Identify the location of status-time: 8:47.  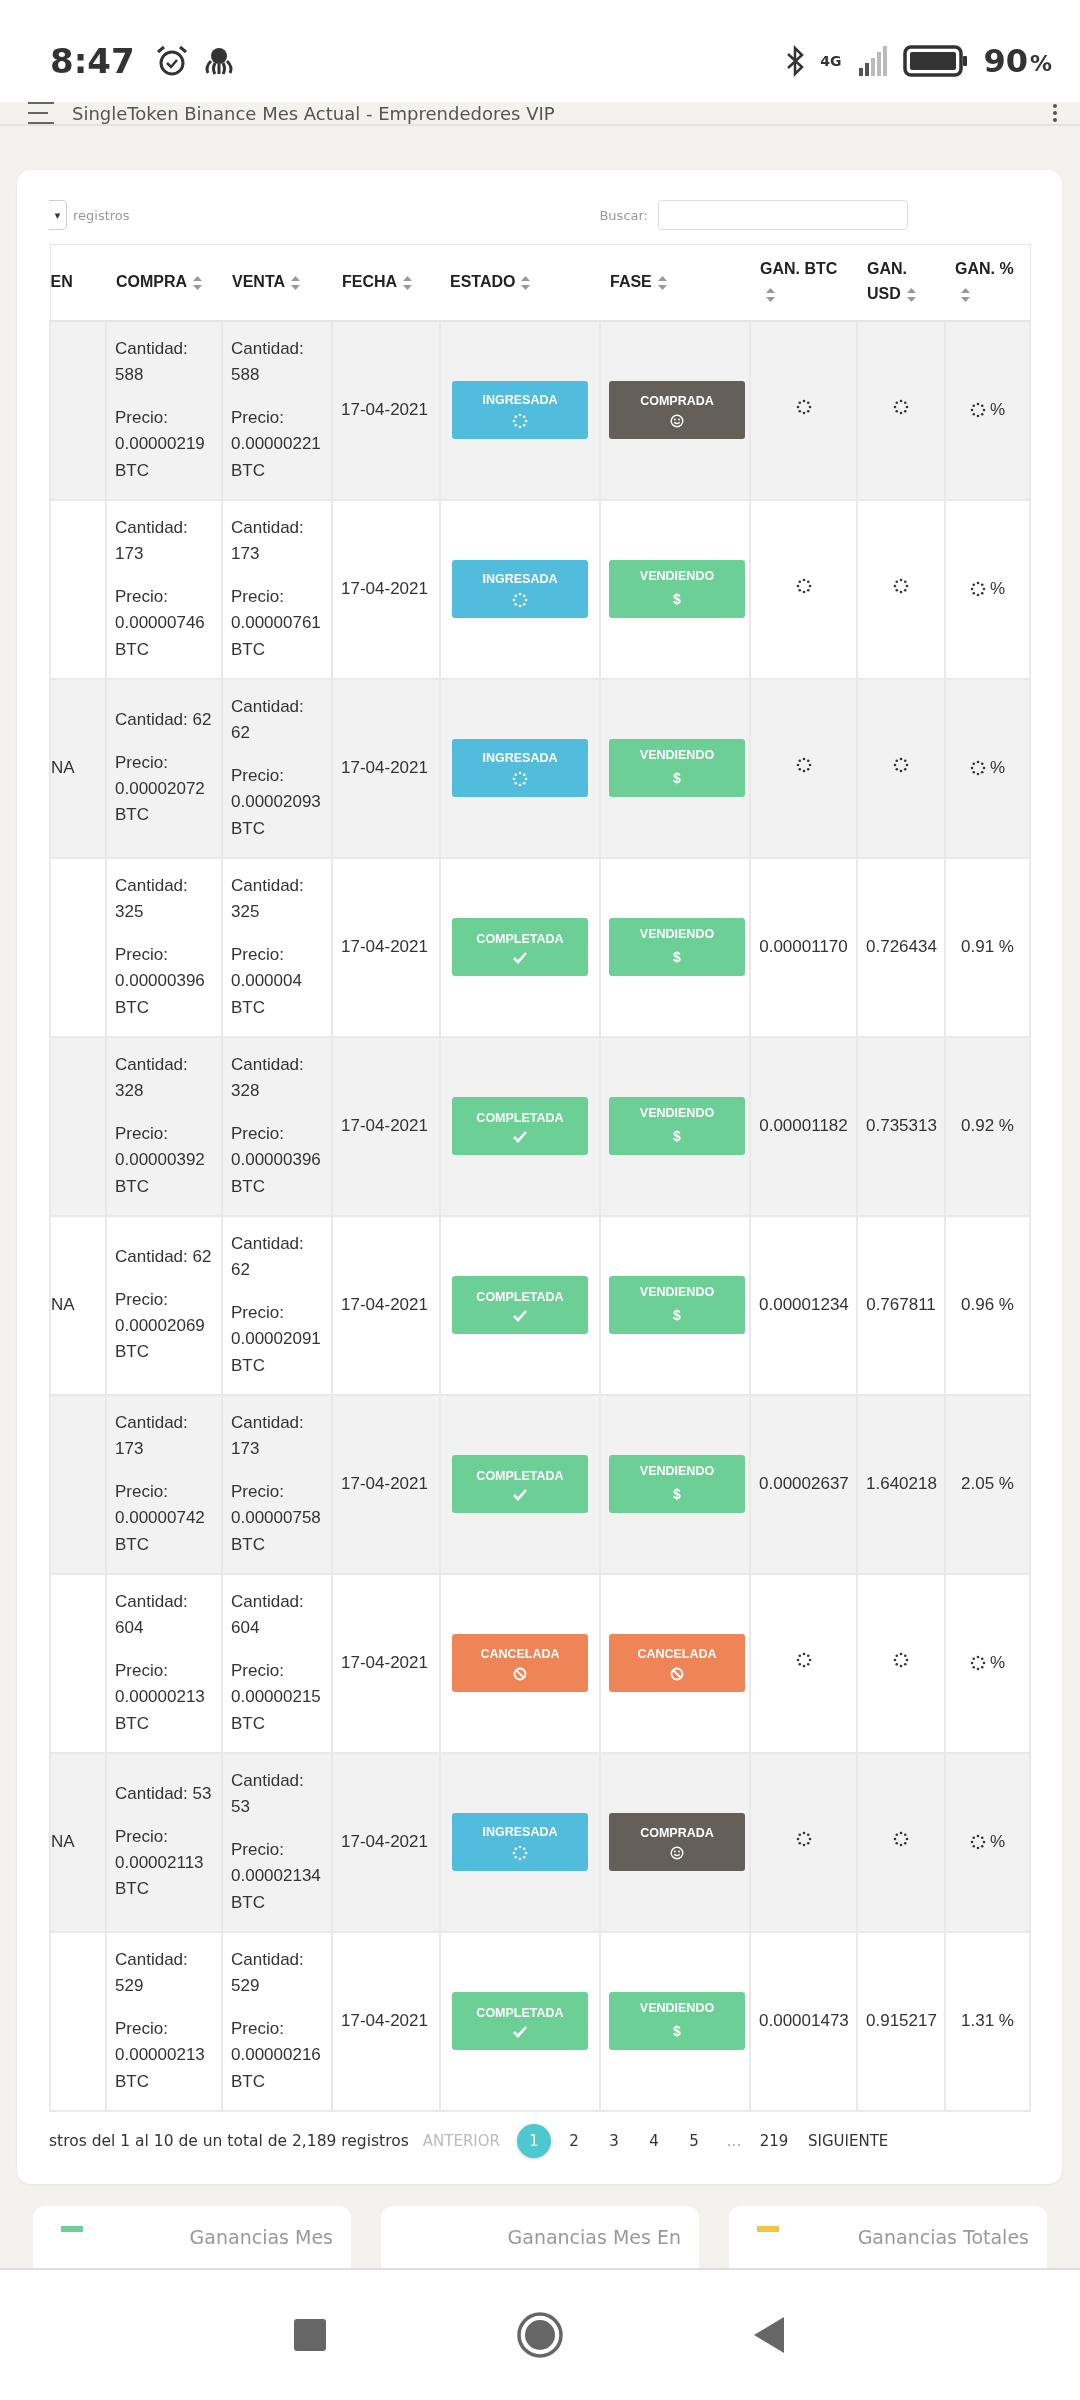
(92, 61).